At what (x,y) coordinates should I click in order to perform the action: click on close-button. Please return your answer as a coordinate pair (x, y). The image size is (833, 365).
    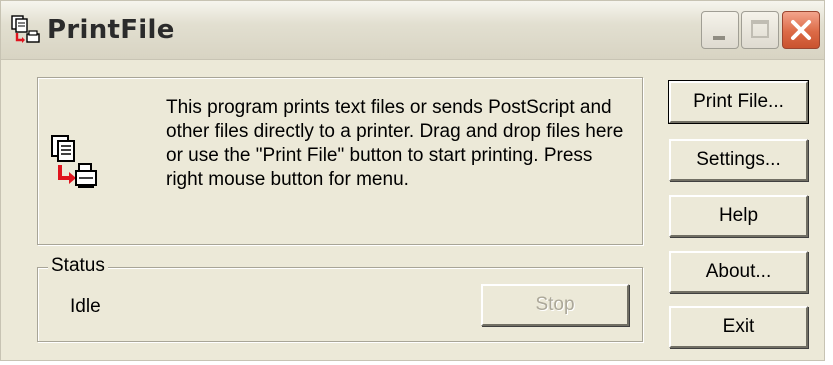
    Looking at the image, I should click on (801, 30).